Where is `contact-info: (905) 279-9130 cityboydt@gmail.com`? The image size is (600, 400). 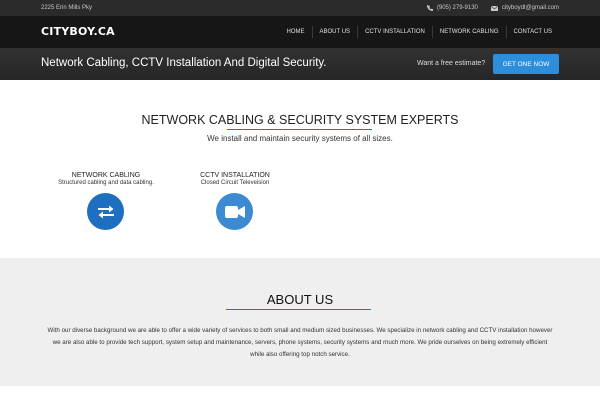 contact-info: (905) 279-9130 cityboydt@gmail.com is located at coordinates (492, 8).